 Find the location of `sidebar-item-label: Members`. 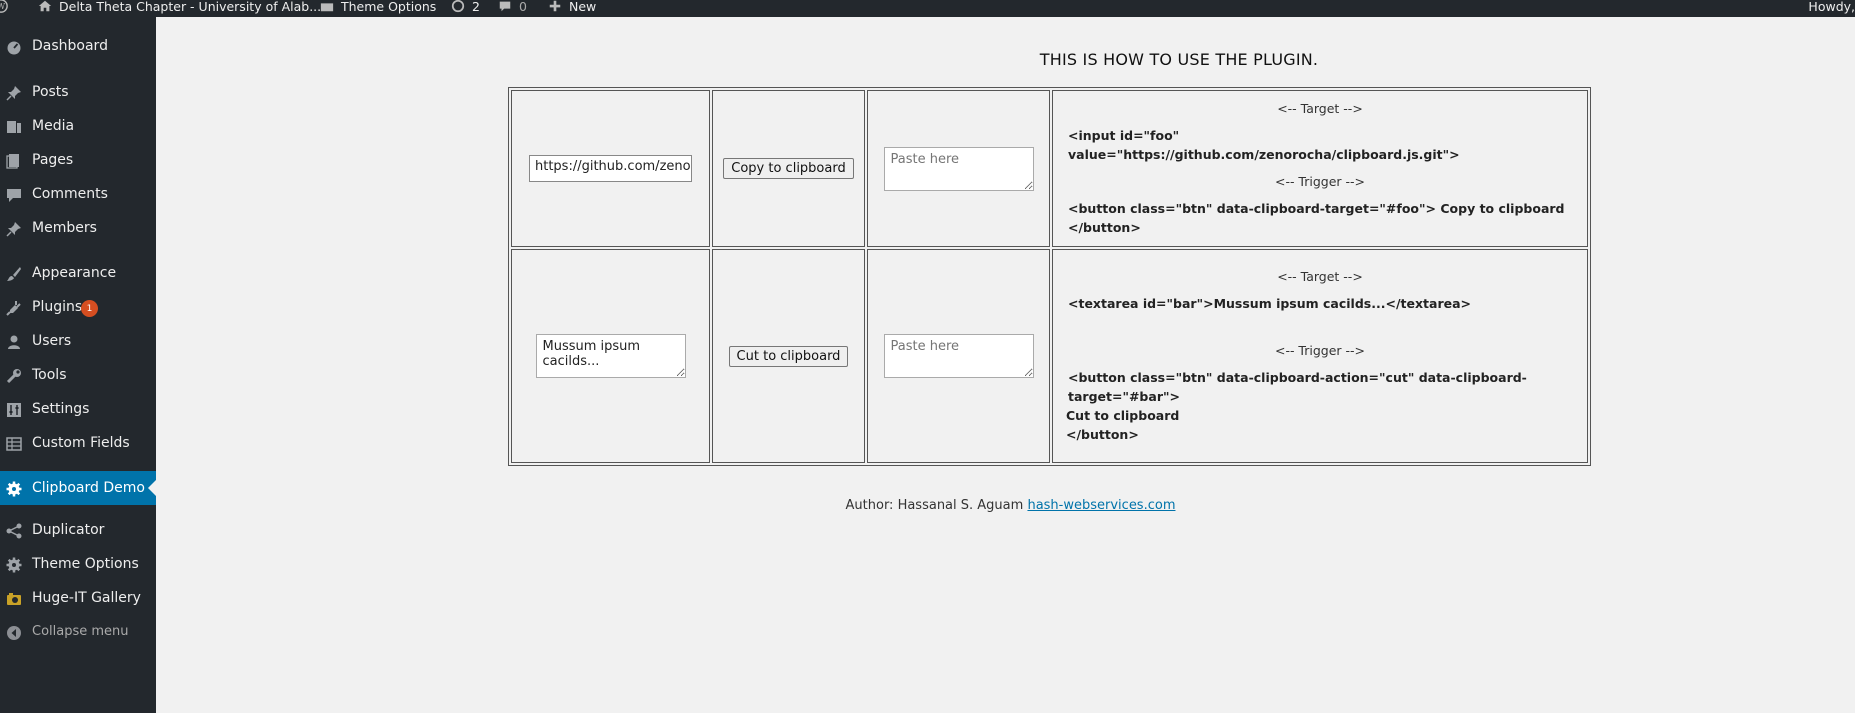

sidebar-item-label: Members is located at coordinates (64, 228).